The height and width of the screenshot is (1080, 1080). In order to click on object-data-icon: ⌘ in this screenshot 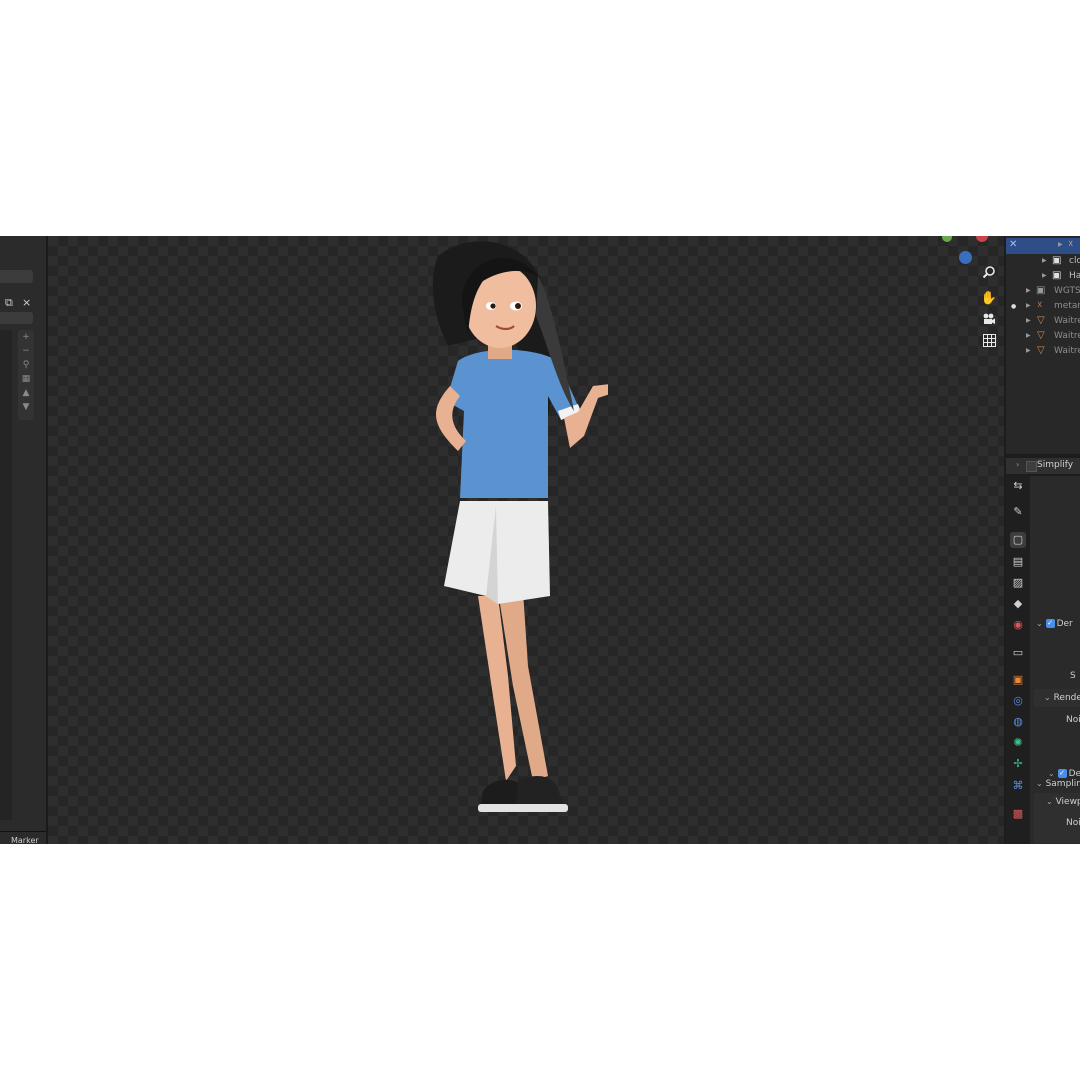, I will do `click(1018, 786)`.